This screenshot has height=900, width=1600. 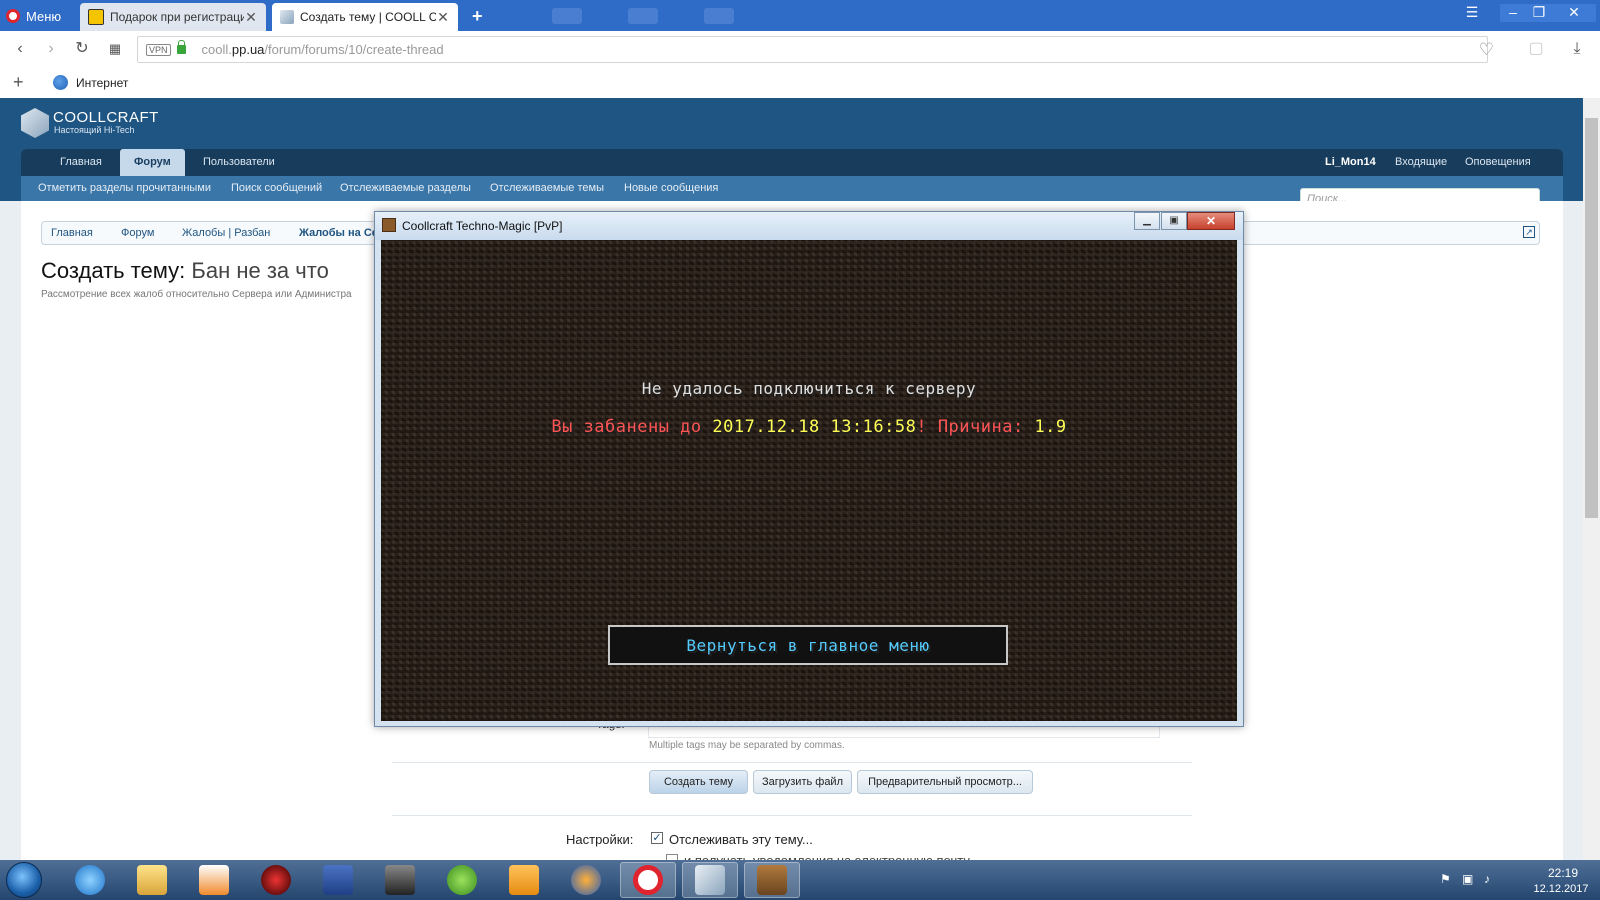 What do you see at coordinates (389, 225) in the screenshot?
I see `crafting-table-icon` at bounding box center [389, 225].